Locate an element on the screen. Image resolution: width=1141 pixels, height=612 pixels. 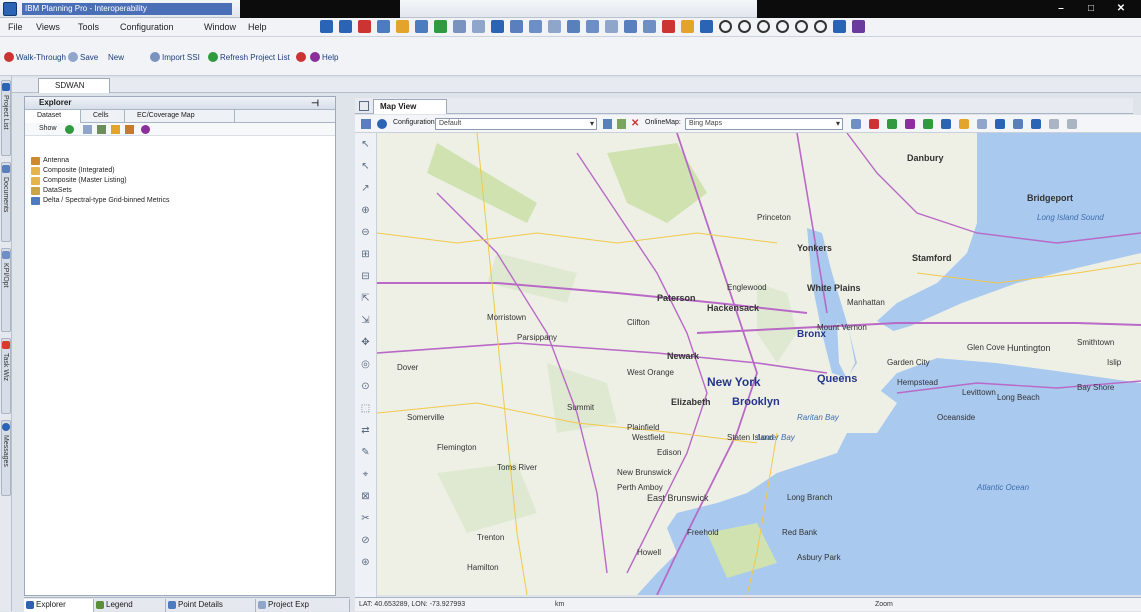
dock-tab-project-list: Project List is located at coordinates (6, 118).